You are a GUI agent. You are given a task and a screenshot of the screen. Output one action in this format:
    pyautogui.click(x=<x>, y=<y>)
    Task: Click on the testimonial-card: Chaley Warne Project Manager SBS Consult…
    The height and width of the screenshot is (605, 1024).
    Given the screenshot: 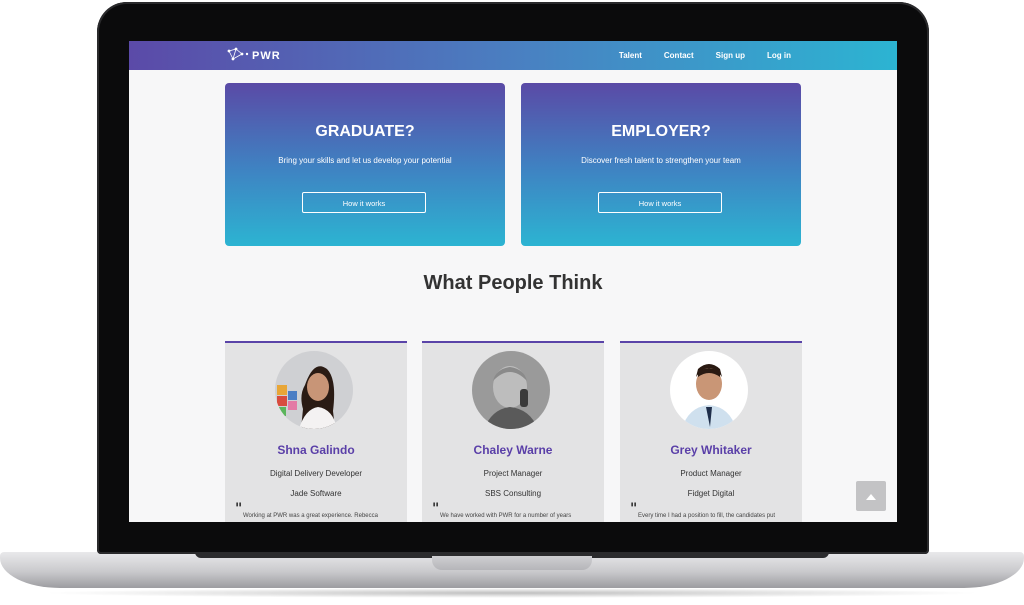 What is the action you would take?
    pyautogui.click(x=513, y=431)
    